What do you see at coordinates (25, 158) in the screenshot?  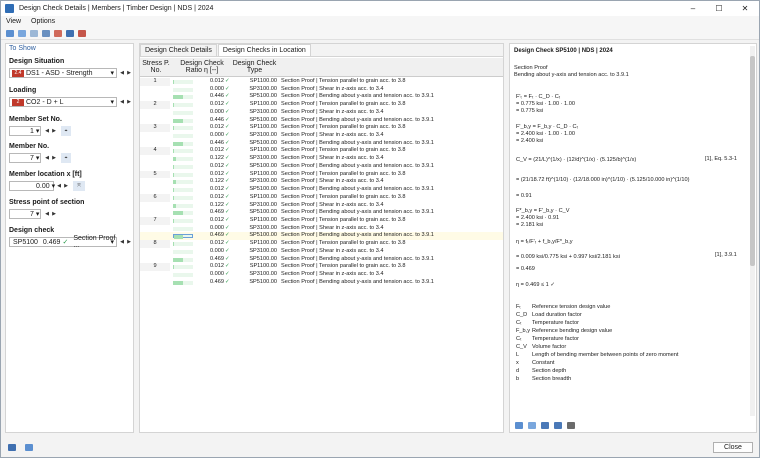 I see `member-select: 7 ▾` at bounding box center [25, 158].